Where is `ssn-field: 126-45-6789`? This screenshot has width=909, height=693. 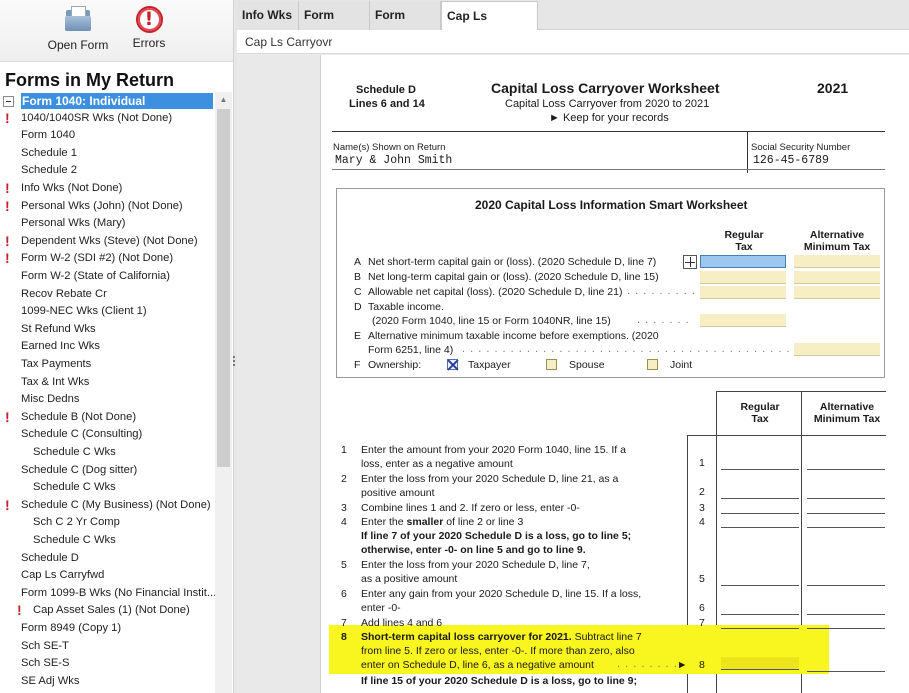
ssn-field: 126-45-6789 is located at coordinates (791, 160).